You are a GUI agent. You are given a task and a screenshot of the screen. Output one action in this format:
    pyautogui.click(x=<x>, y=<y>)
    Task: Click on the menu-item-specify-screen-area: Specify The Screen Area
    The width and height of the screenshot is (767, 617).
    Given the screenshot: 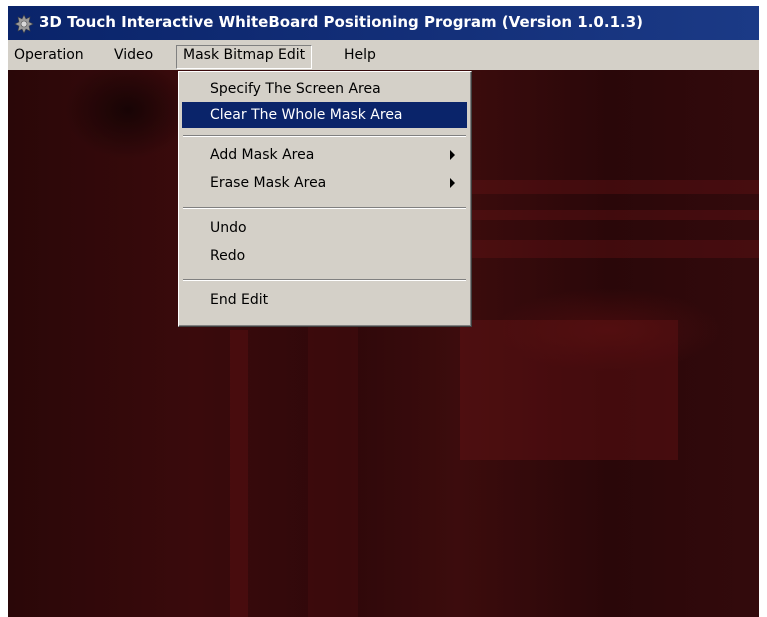 What is the action you would take?
    pyautogui.click(x=324, y=89)
    